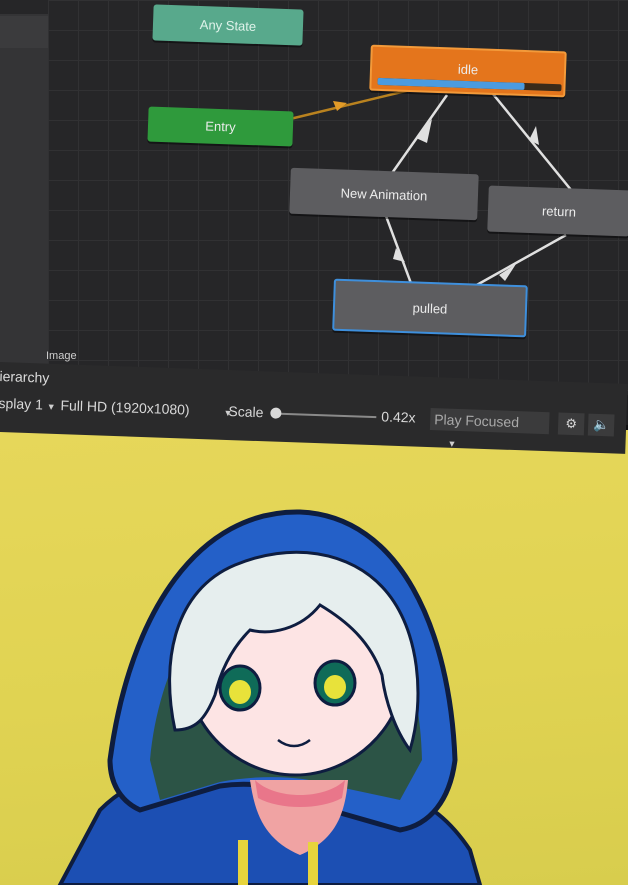 The image size is (628, 885). I want to click on speaker-icon: 🔈, so click(601, 425).